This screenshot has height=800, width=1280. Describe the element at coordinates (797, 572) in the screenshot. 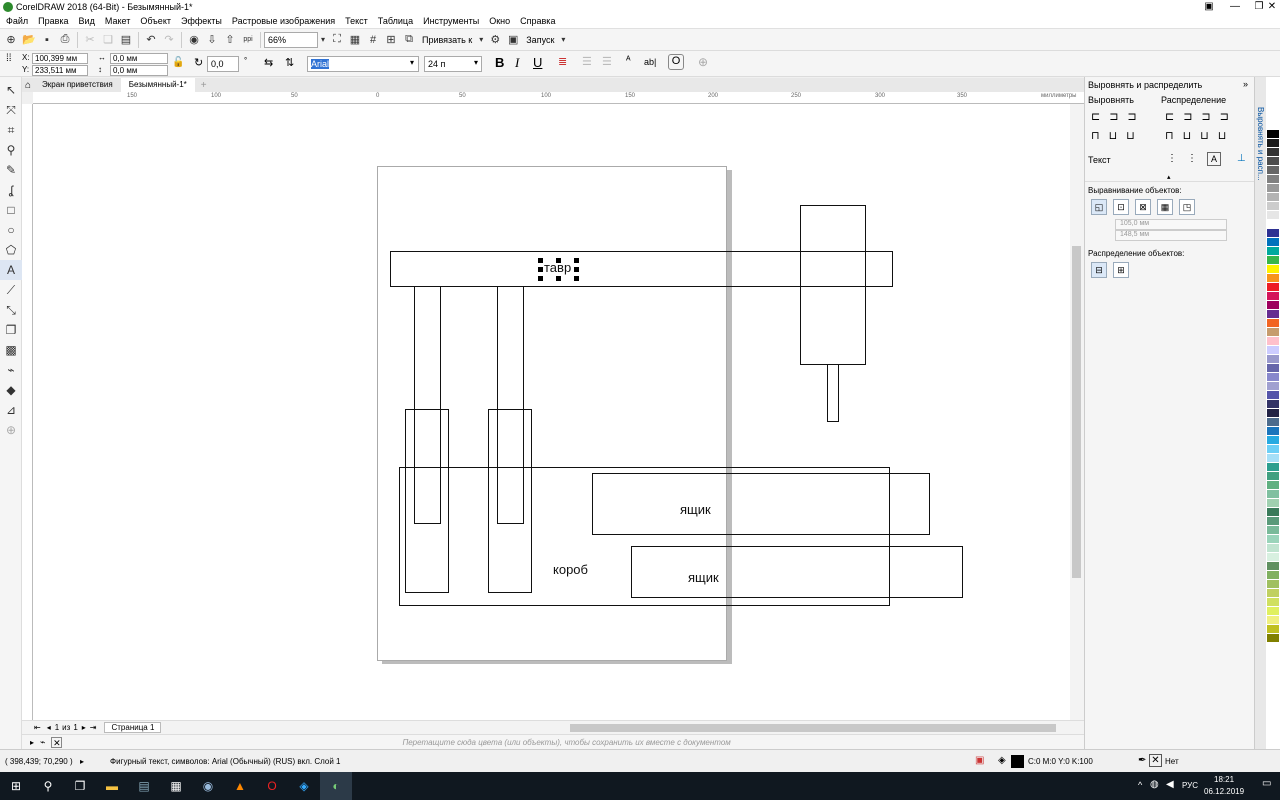

I see `yashik-bottom-rectangle` at that location.